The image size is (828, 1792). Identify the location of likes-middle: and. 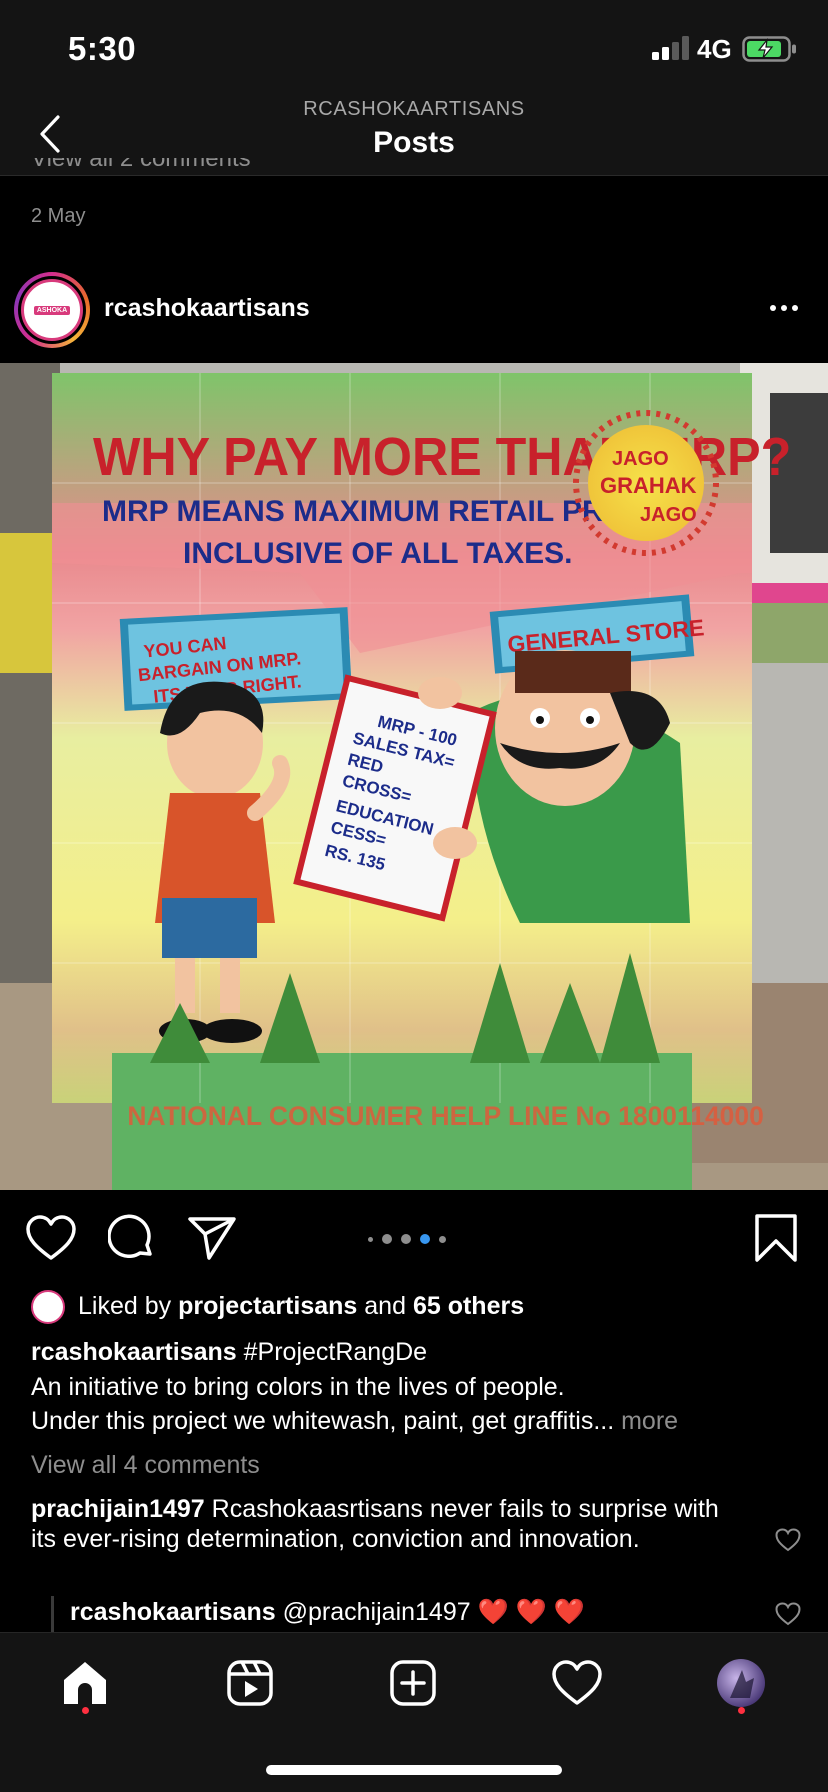
(385, 1306).